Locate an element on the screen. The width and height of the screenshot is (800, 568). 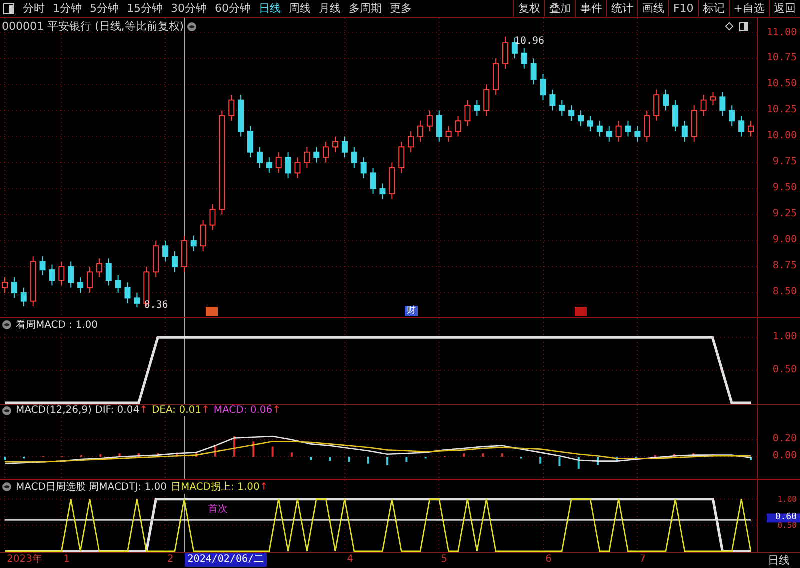
price-axis-label: 10.25 is located at coordinates (781, 110).